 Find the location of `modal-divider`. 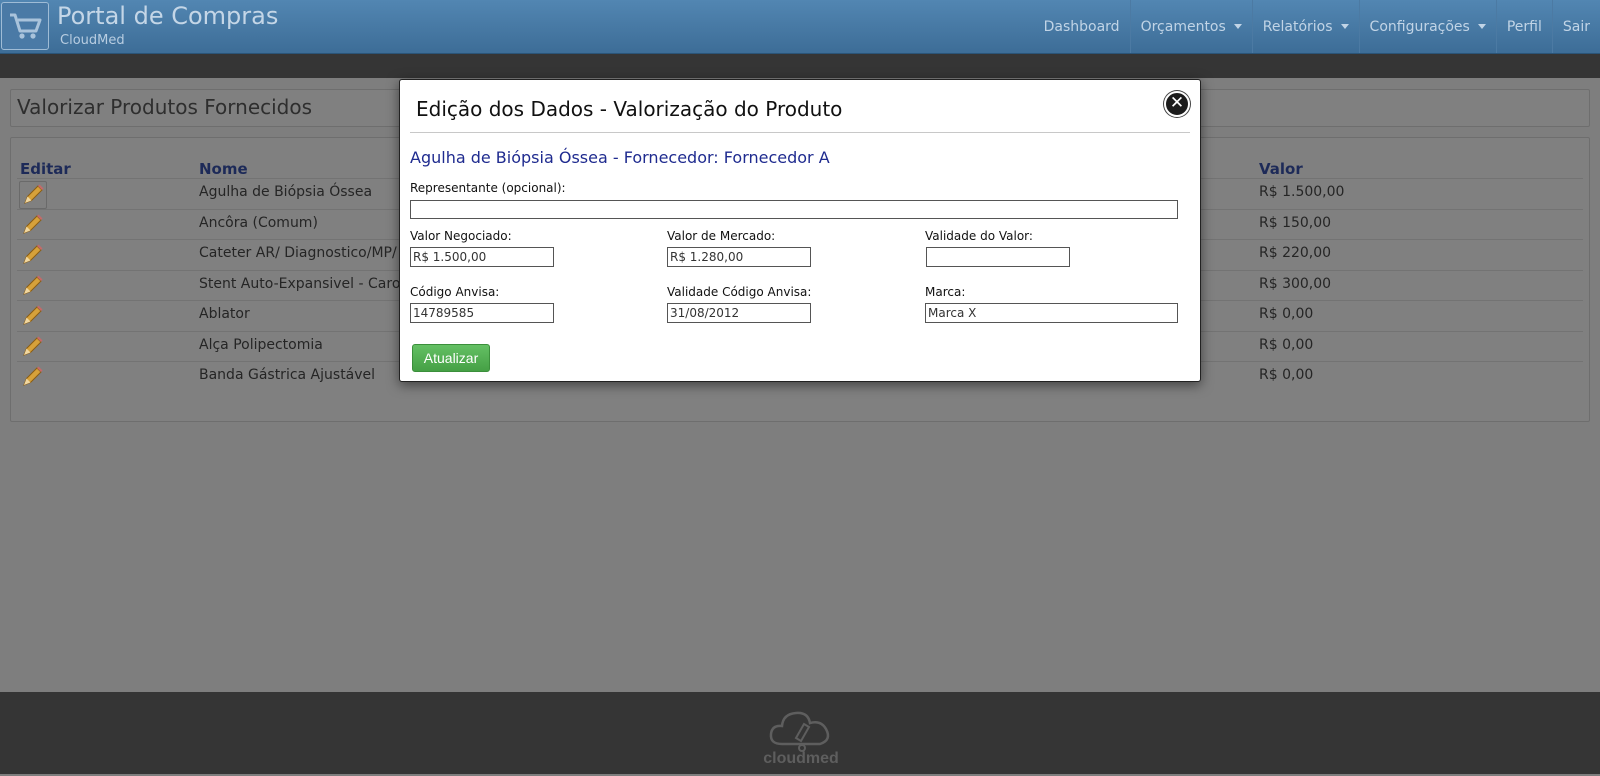

modal-divider is located at coordinates (800, 132).